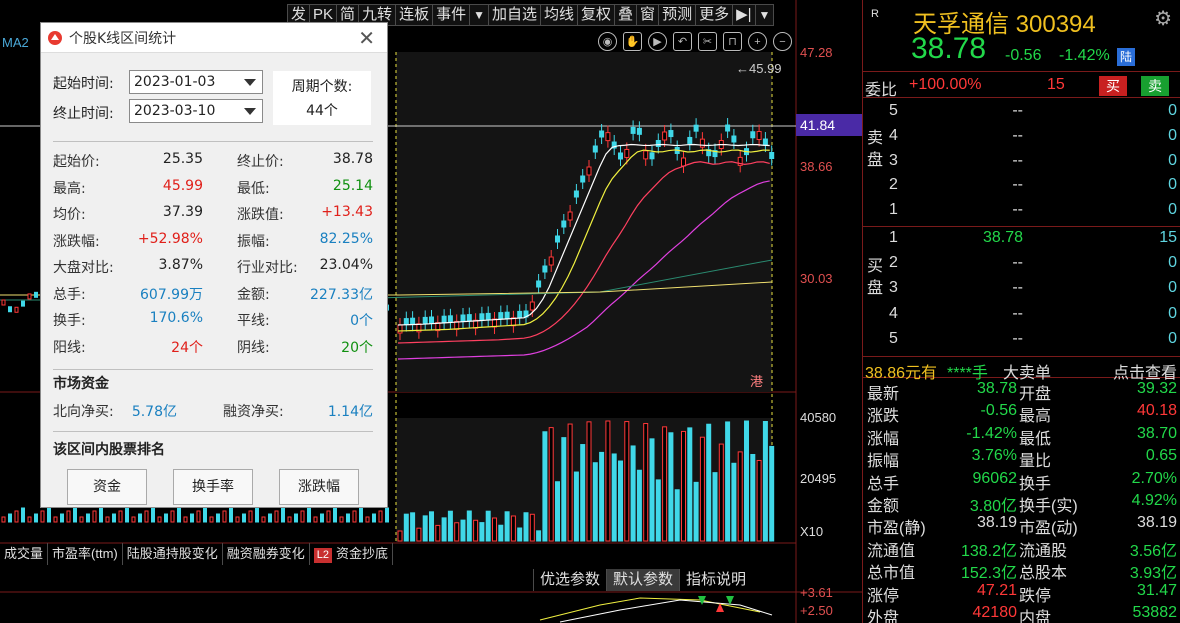  Describe the element at coordinates (881, 90) in the screenshot. I see `order-ratio-label: 委比` at that location.